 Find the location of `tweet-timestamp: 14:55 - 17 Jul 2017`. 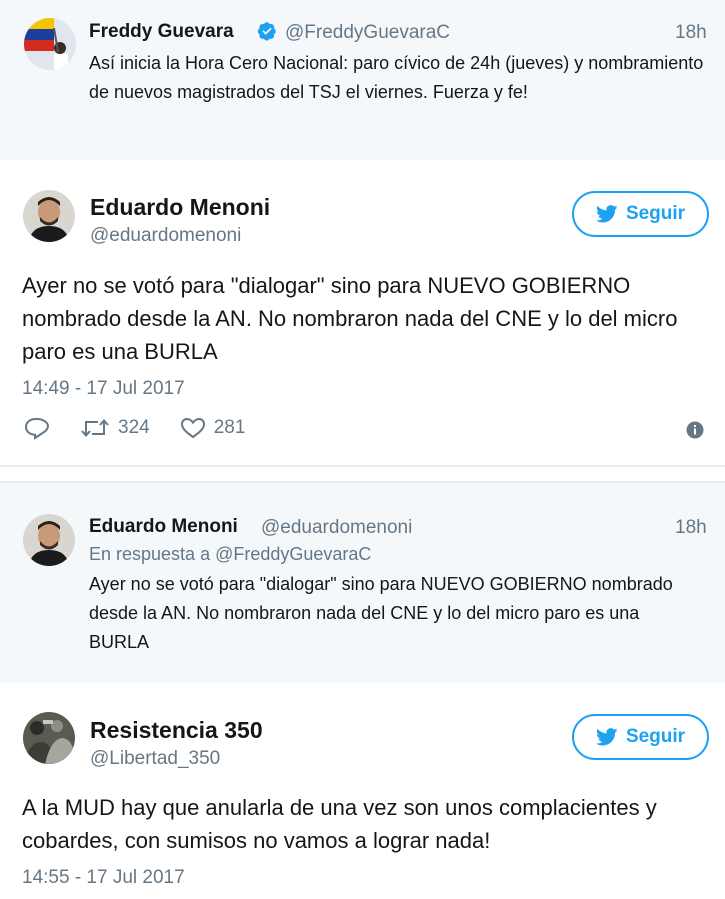

tweet-timestamp: 14:55 - 17 Jul 2017 is located at coordinates (103, 878).